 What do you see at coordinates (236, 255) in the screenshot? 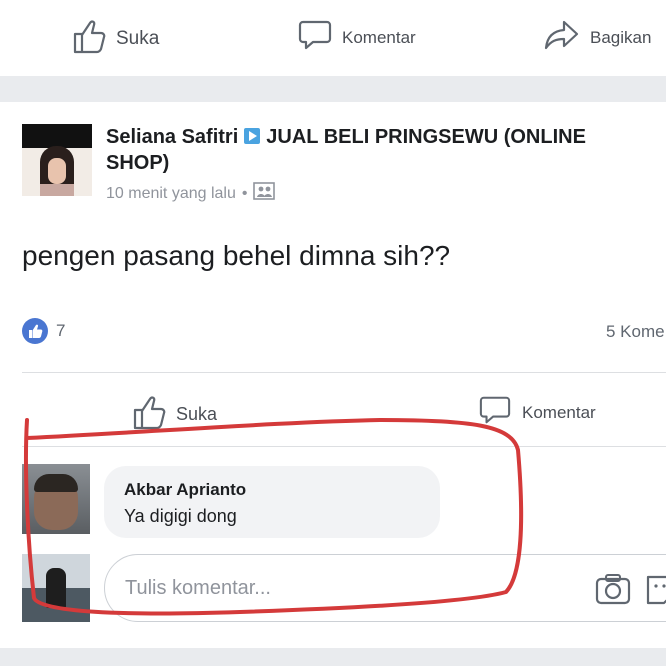
I see `post-text: pengen pasang behel dimna sih??` at bounding box center [236, 255].